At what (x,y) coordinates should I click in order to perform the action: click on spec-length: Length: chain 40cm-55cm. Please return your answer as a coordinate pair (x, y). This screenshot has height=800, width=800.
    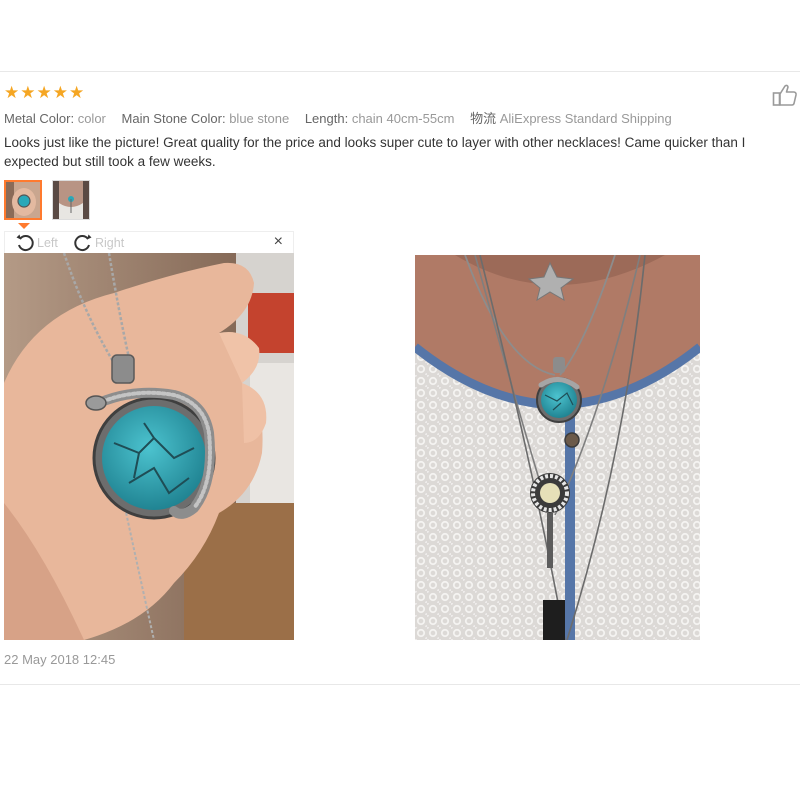
    Looking at the image, I should click on (379, 118).